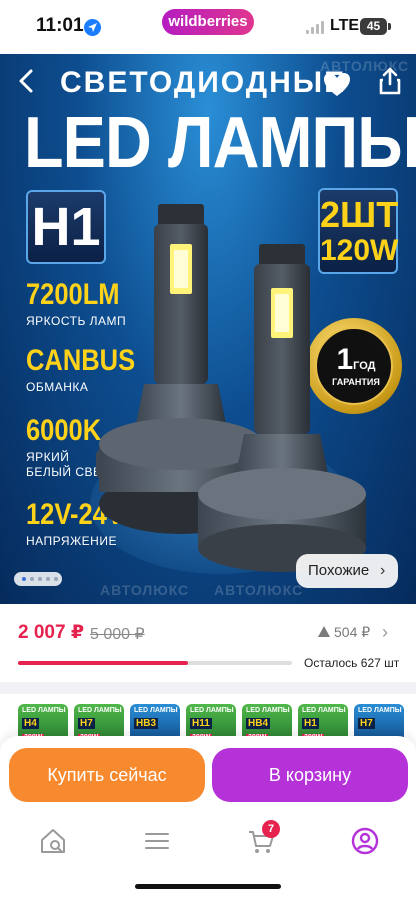 The image size is (416, 900). I want to click on home-indicator, so click(208, 886).